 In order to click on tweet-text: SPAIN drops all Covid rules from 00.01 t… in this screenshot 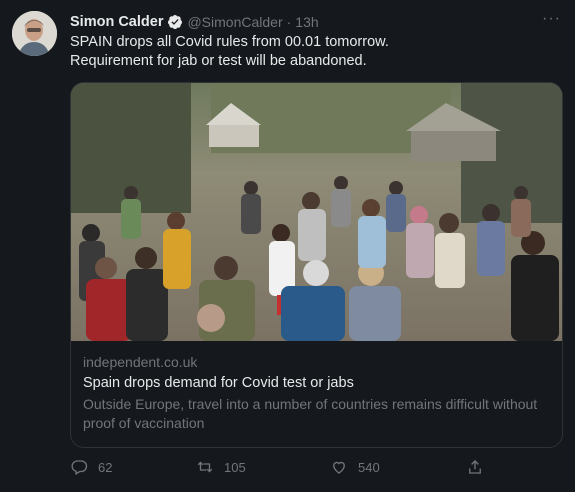, I will do `click(312, 52)`.